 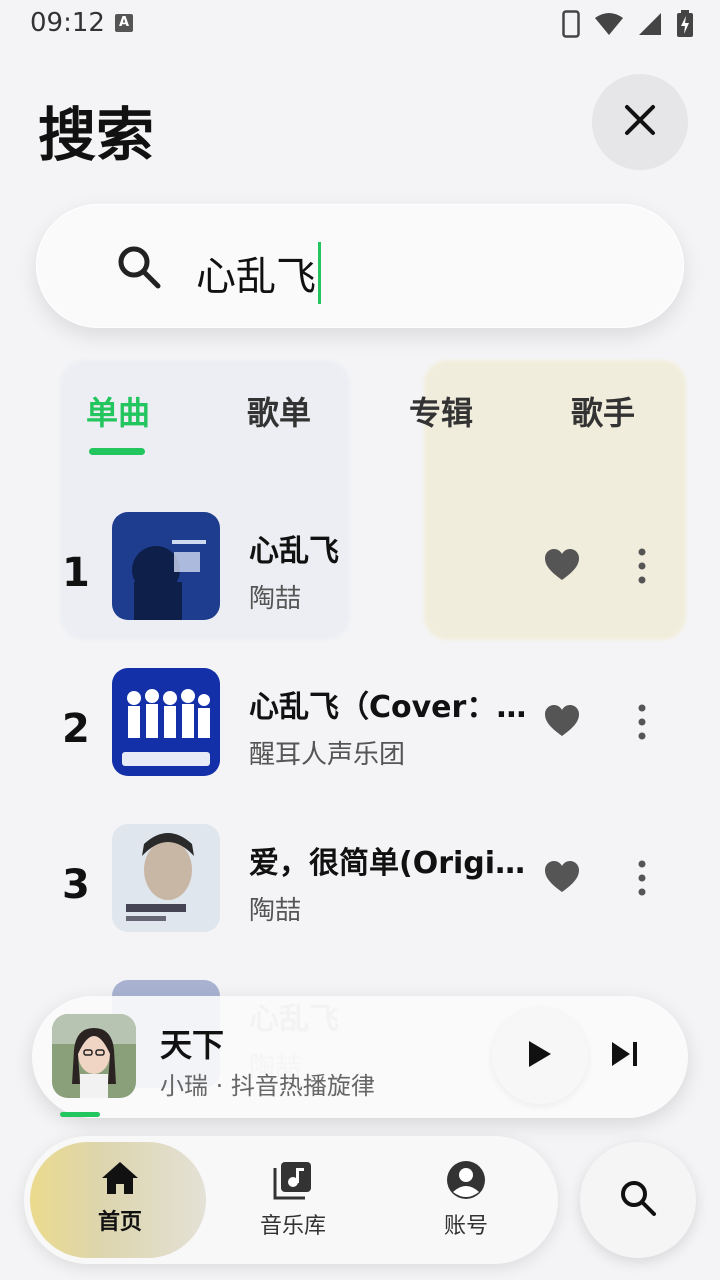 What do you see at coordinates (360, 266) in the screenshot?
I see `search-bar: 心乱飞` at bounding box center [360, 266].